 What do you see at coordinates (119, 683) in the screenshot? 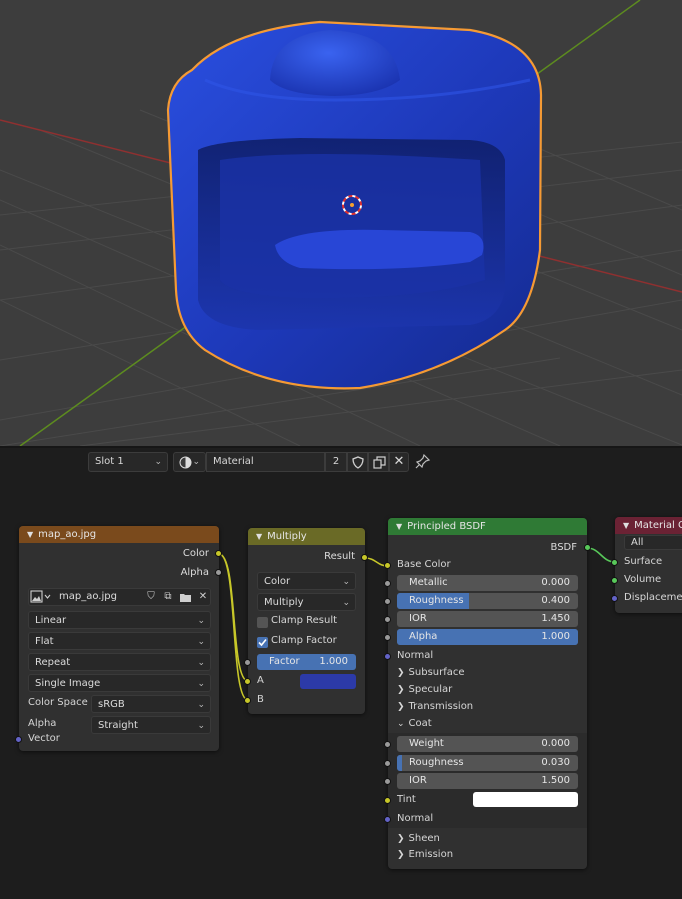
I see `source-dropdown: Single Image ⌄` at bounding box center [119, 683].